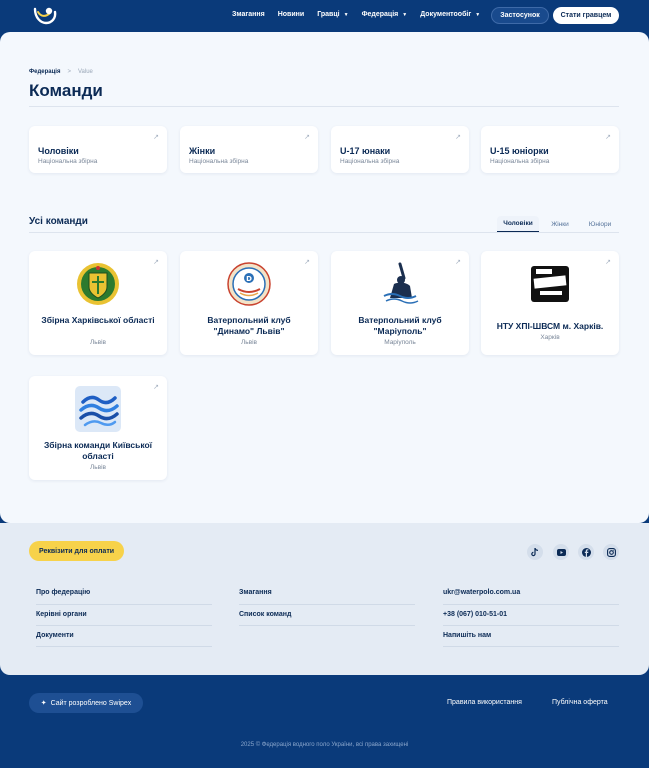 Image resolution: width=649 pixels, height=768 pixels. I want to click on payment-details-button: Реквізити для оплати, so click(76, 551).